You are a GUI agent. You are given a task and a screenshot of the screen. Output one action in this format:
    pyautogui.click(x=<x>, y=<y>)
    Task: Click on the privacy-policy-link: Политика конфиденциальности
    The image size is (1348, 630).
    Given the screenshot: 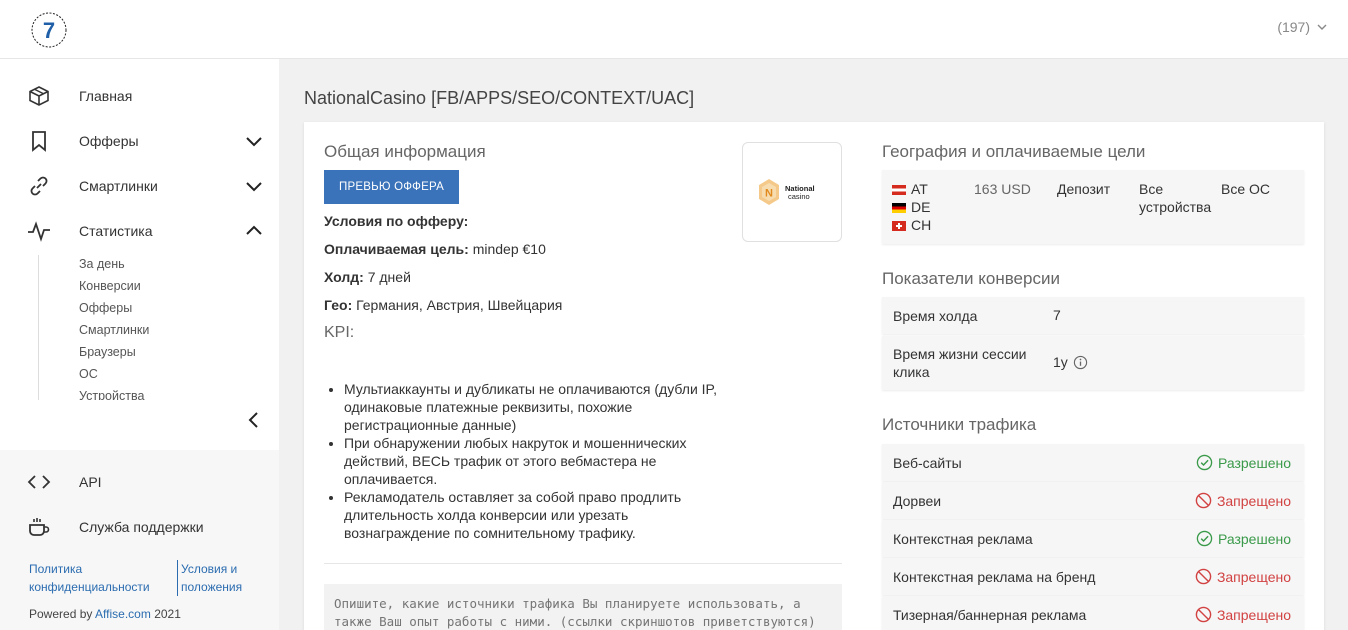 What is the action you would take?
    pyautogui.click(x=99, y=578)
    